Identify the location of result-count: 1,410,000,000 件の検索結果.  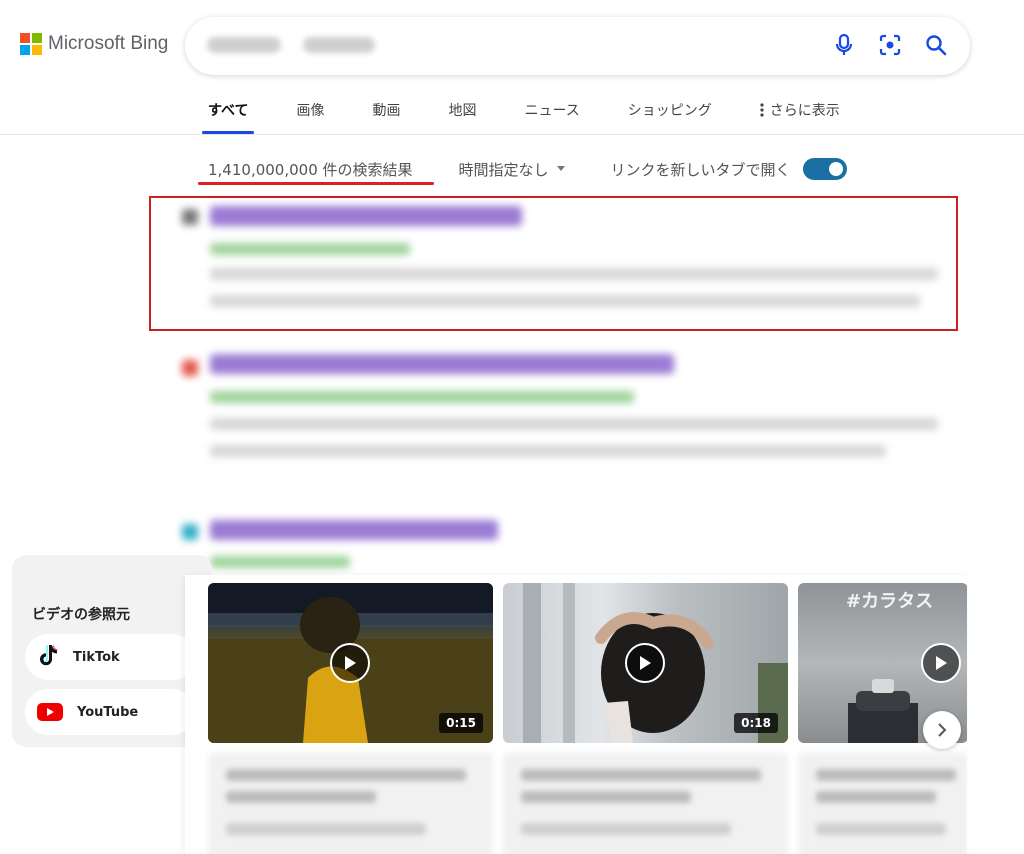
(310, 169).